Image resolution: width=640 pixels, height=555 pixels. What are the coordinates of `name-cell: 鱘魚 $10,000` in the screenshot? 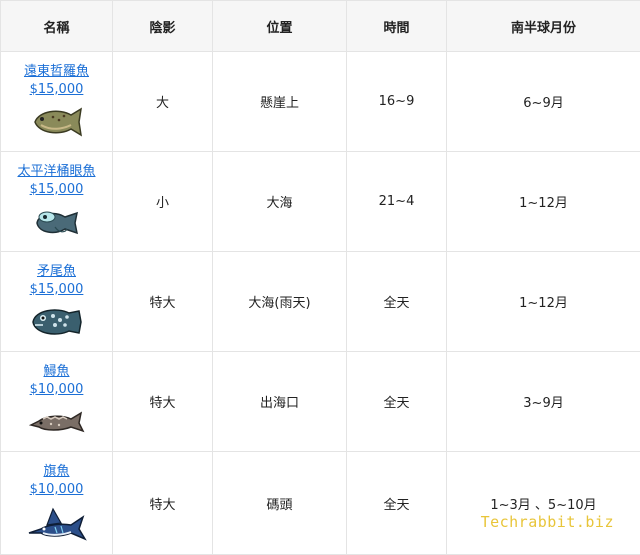 It's located at (57, 402).